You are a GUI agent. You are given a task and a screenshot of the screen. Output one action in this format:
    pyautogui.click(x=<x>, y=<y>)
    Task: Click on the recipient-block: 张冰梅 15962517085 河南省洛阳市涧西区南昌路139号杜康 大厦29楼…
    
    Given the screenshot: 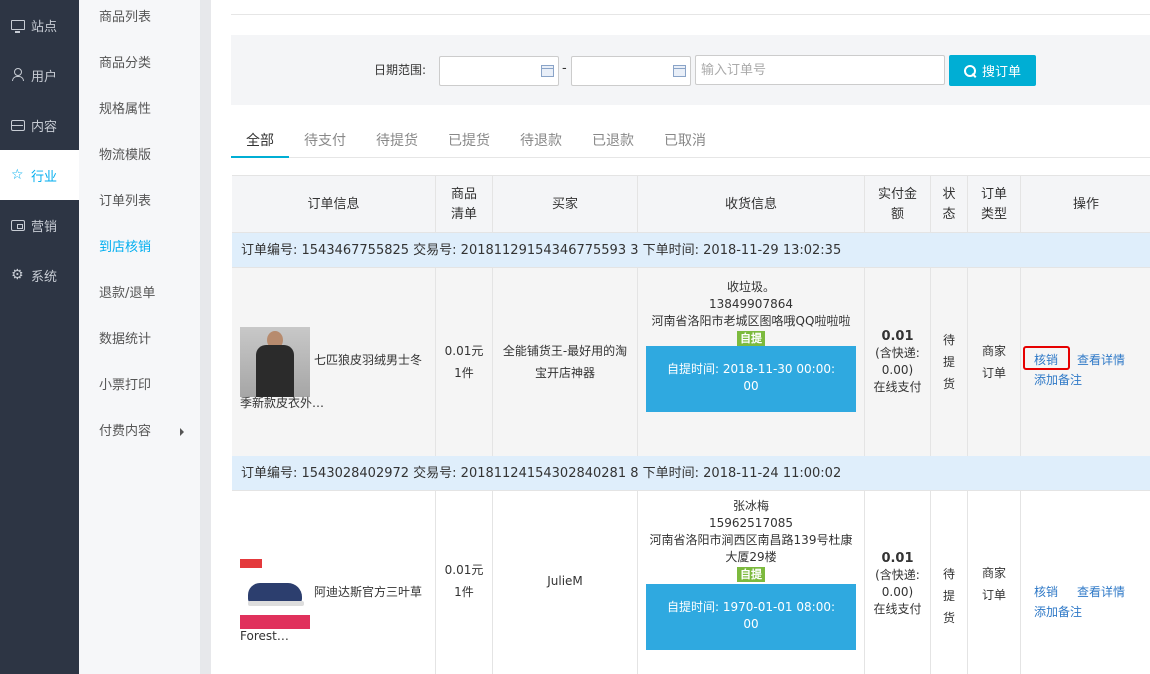 What is the action you would take?
    pyautogui.click(x=751, y=540)
    